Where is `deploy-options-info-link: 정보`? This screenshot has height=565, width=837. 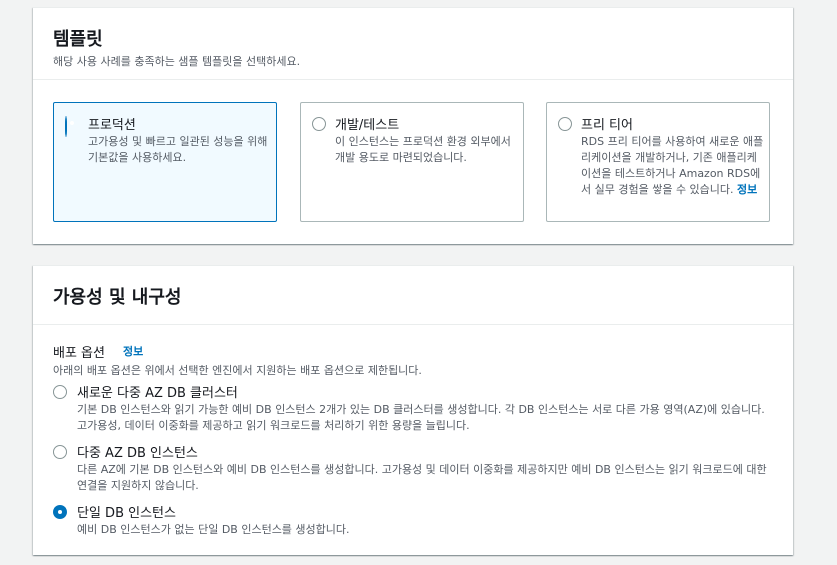
deploy-options-info-link: 정보 is located at coordinates (133, 351).